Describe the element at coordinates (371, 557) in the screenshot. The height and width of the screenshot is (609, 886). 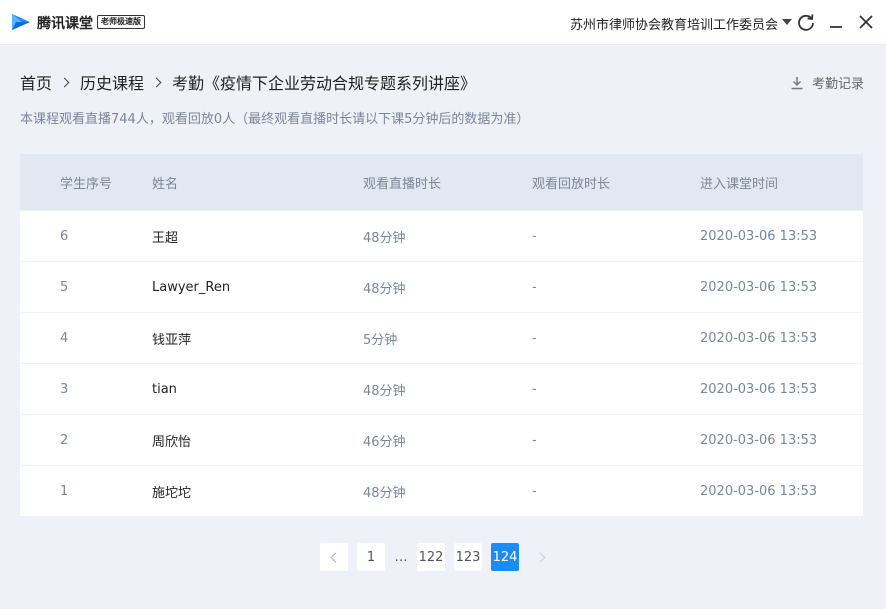
I see `page-button: 1` at that location.